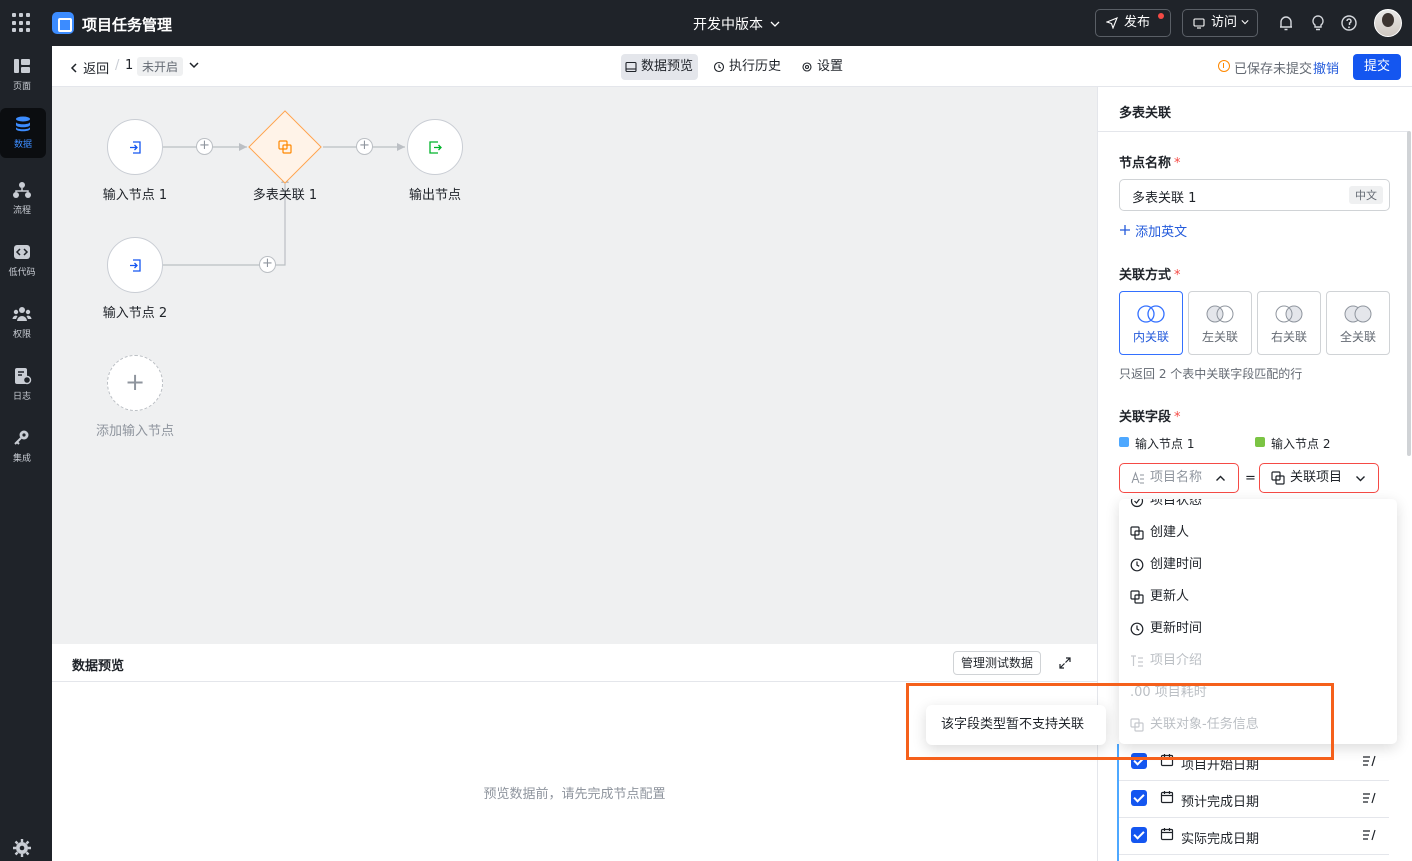 This screenshot has height=861, width=1412. What do you see at coordinates (22, 198) in the screenshot?
I see `sidebar-item-flow: 流程` at bounding box center [22, 198].